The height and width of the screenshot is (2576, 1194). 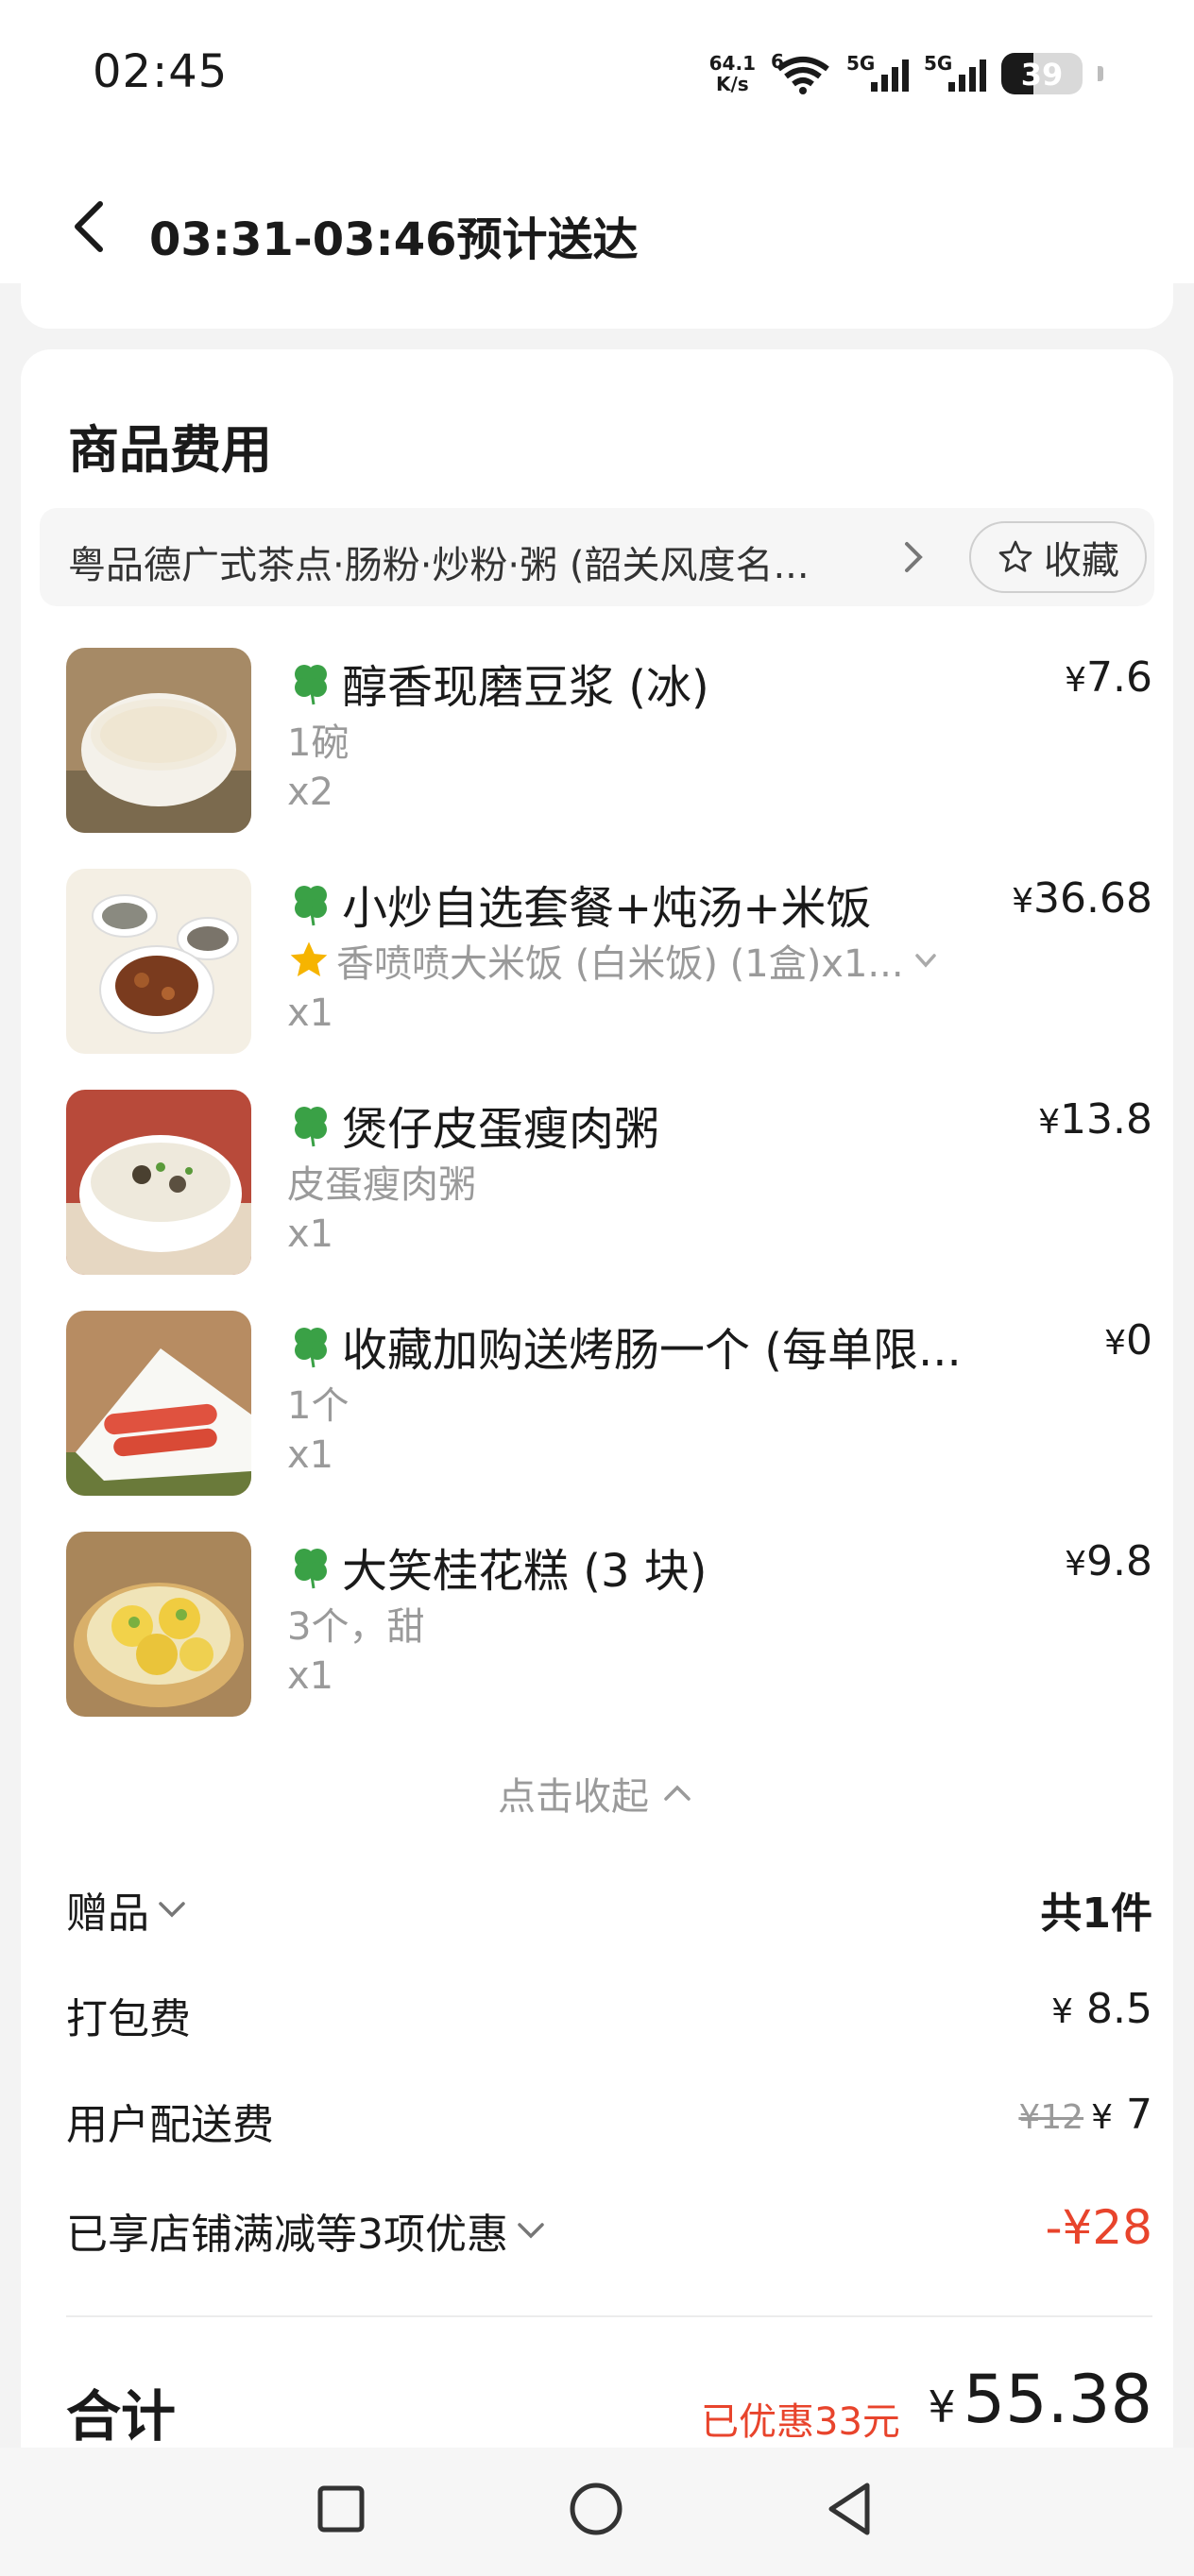 I want to click on chevron-right-icon, so click(x=913, y=557).